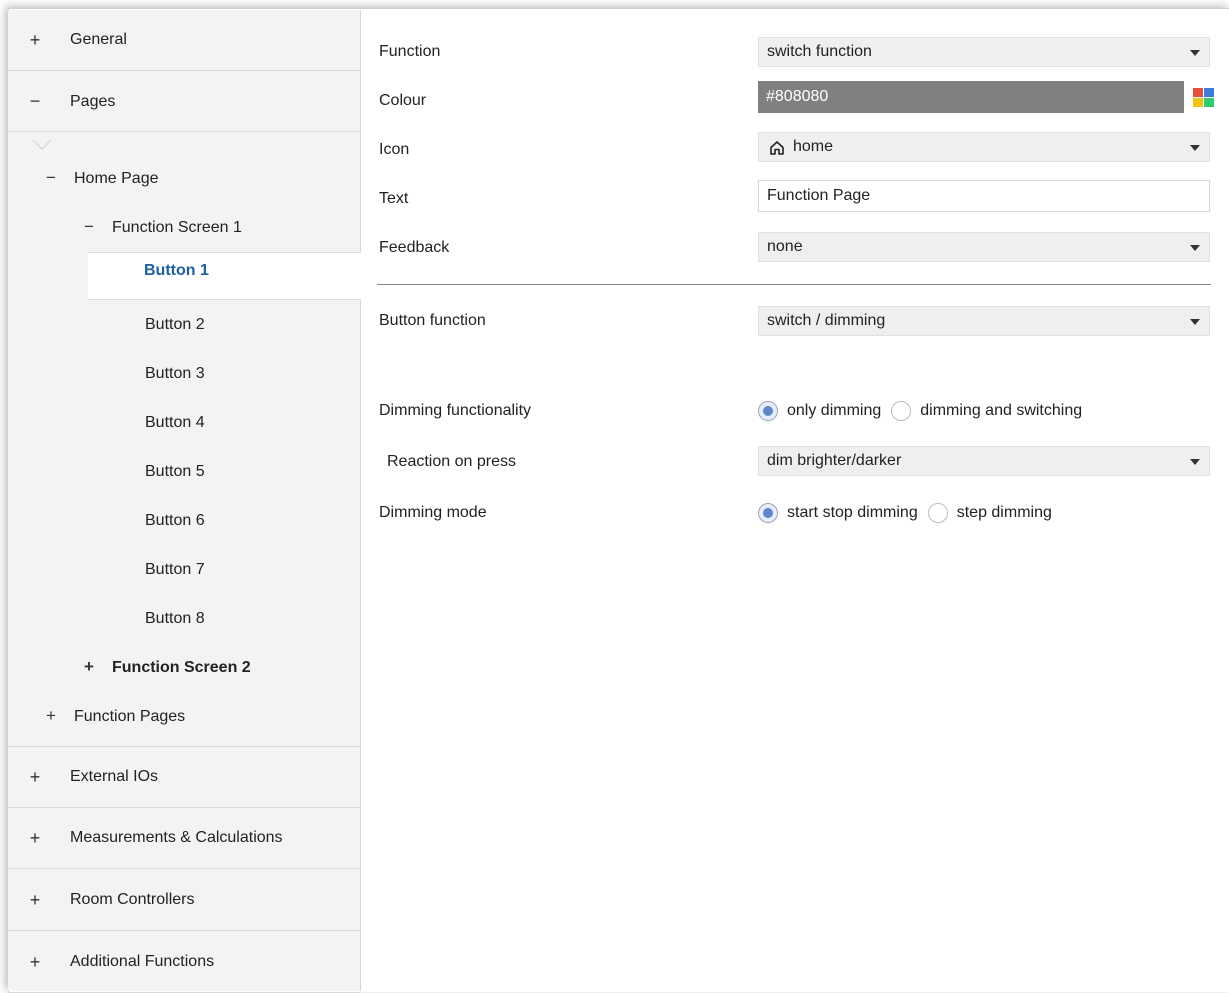 The height and width of the screenshot is (993, 1229). Describe the element at coordinates (971, 97) in the screenshot. I see `colour-field: #808080` at that location.